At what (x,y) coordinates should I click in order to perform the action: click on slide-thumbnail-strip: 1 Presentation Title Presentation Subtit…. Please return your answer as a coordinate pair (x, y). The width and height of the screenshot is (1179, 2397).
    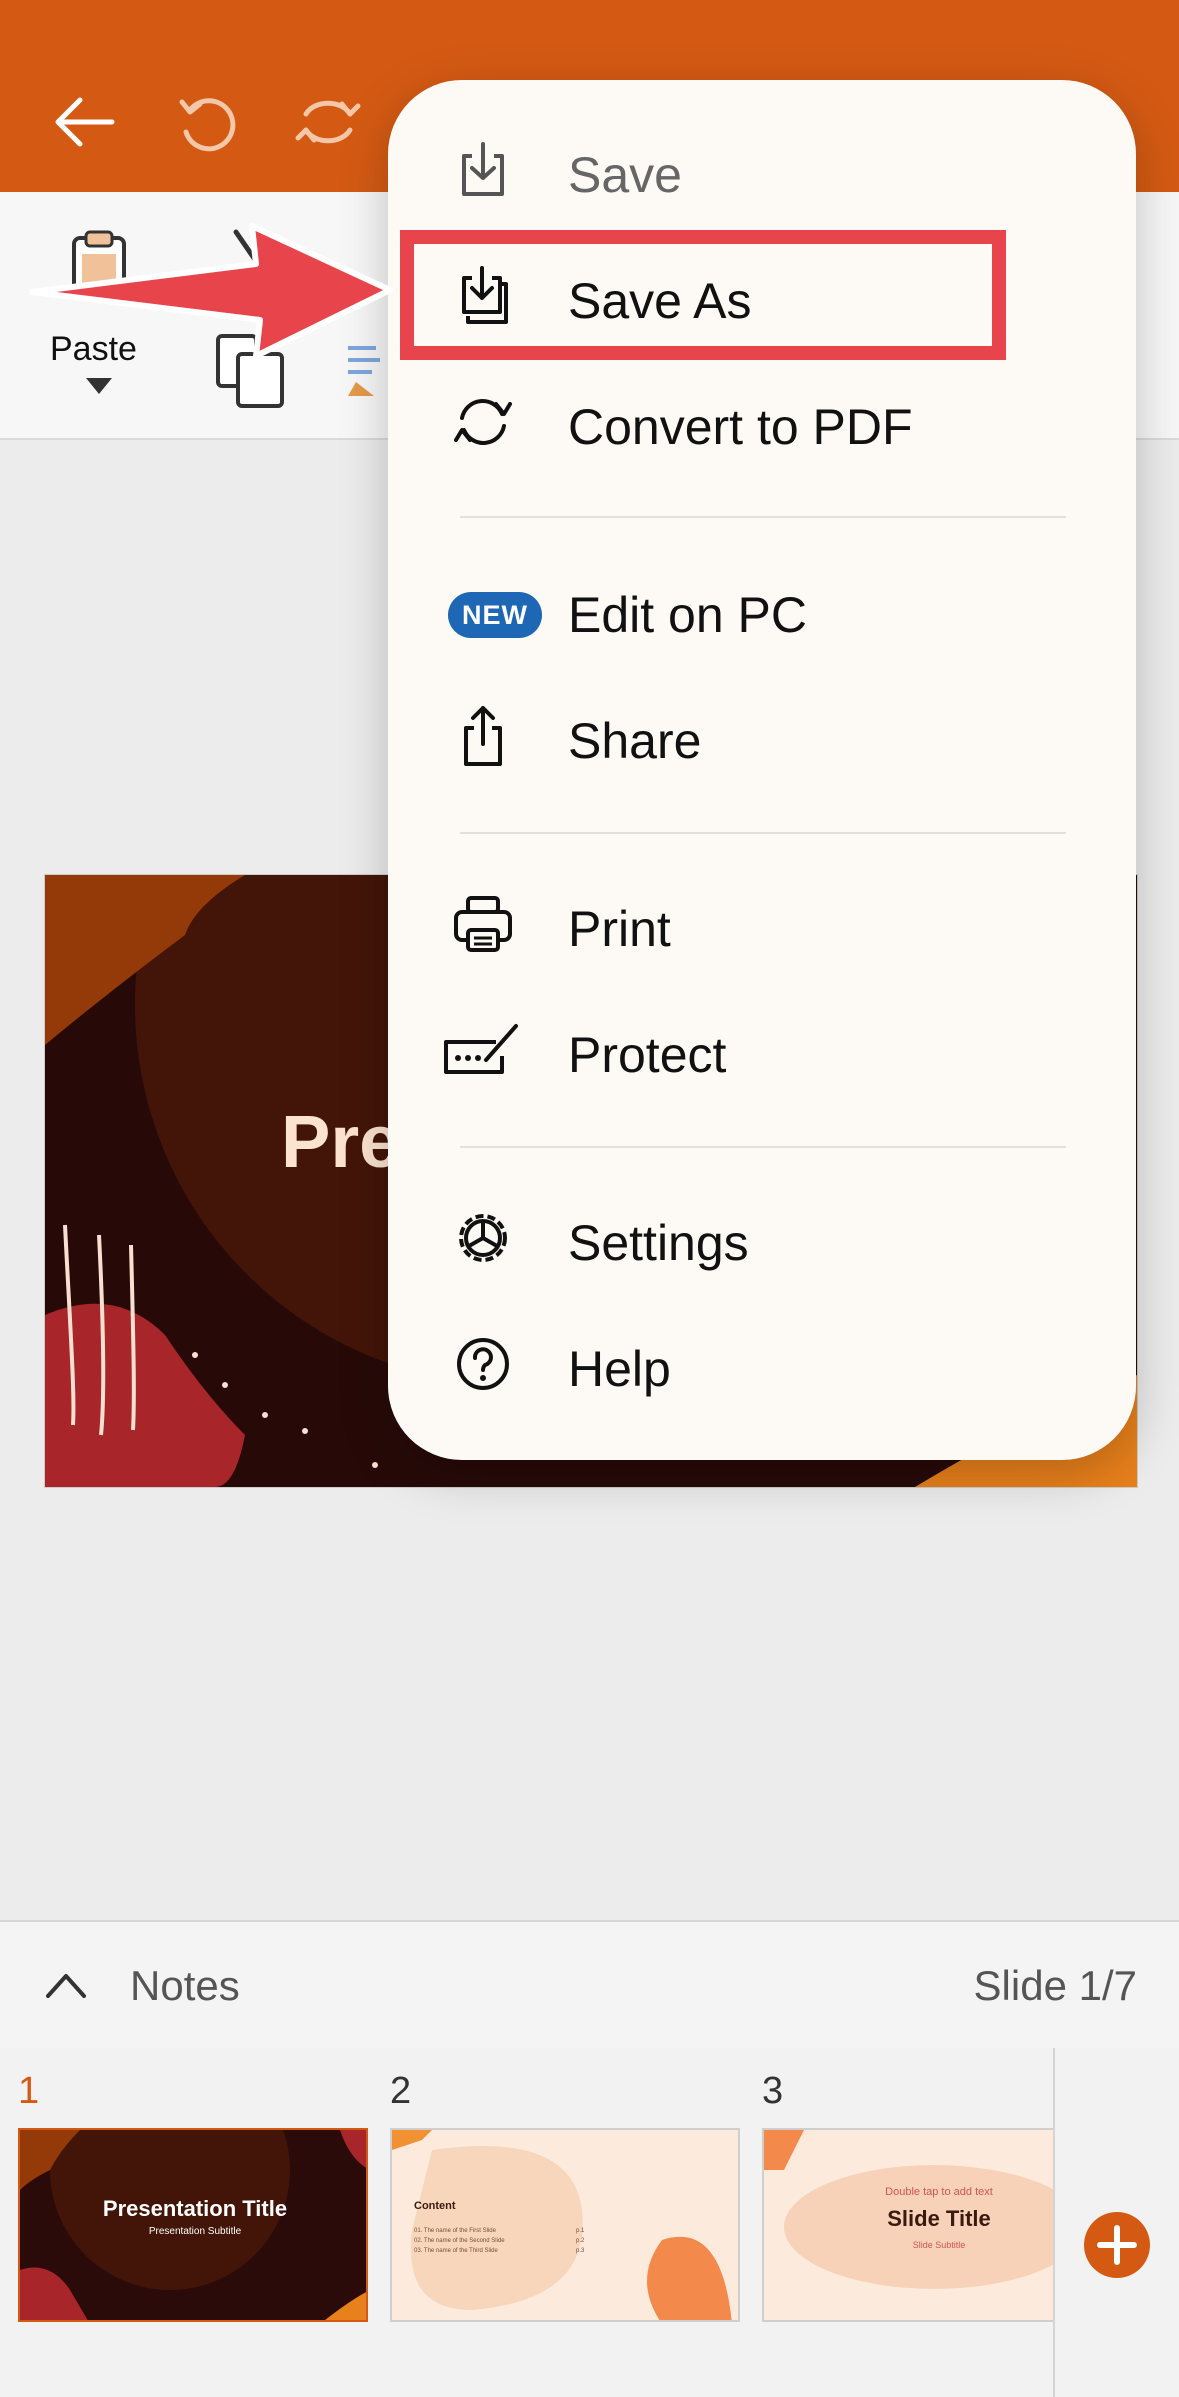
    Looking at the image, I should click on (589, 2222).